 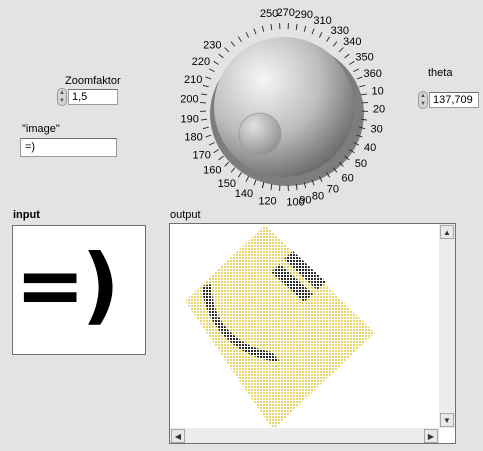 I want to click on dial-label: 20, so click(x=379, y=110).